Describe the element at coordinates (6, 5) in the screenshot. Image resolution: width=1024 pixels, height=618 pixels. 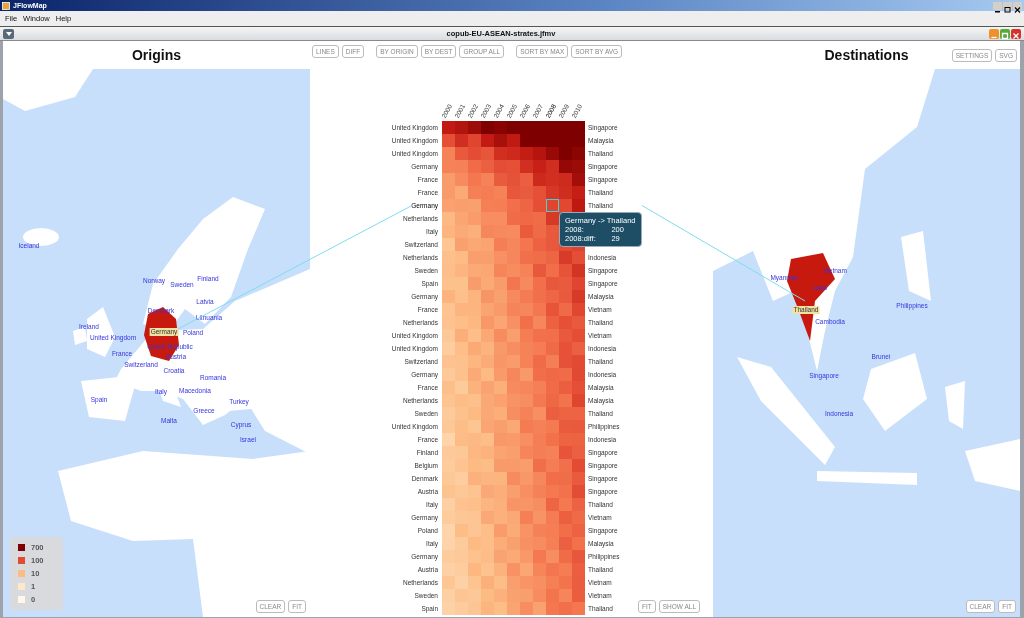
I see `app-icon` at that location.